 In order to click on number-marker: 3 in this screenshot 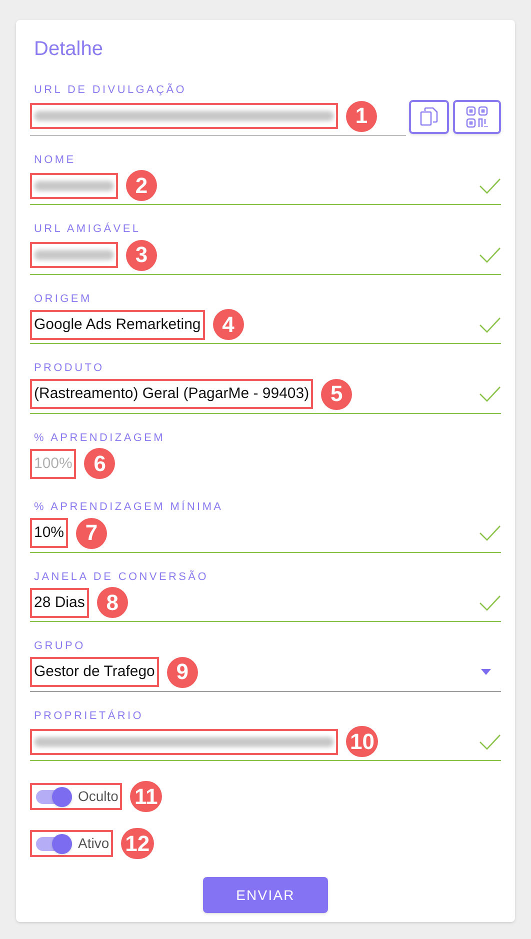, I will do `click(141, 255)`.